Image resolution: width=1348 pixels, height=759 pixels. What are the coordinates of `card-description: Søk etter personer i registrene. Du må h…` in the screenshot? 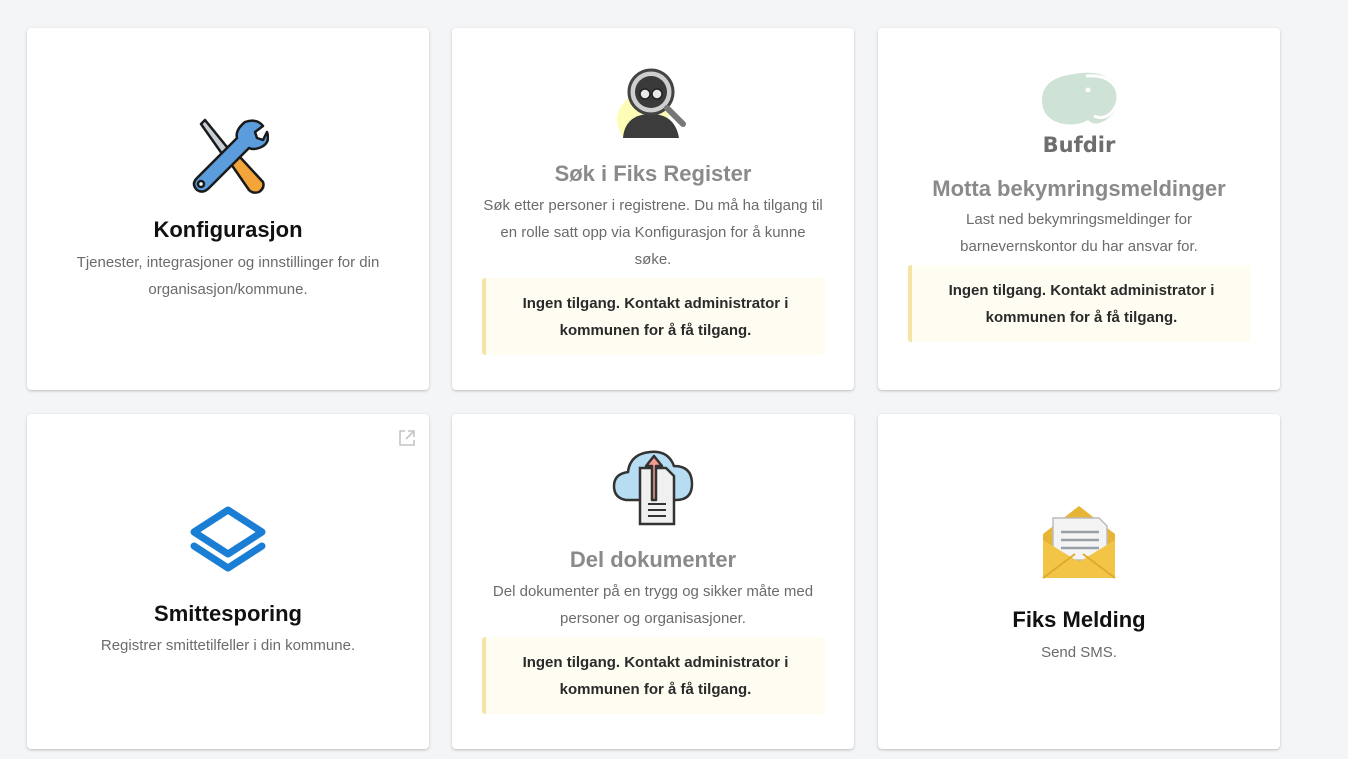 It's located at (653, 232).